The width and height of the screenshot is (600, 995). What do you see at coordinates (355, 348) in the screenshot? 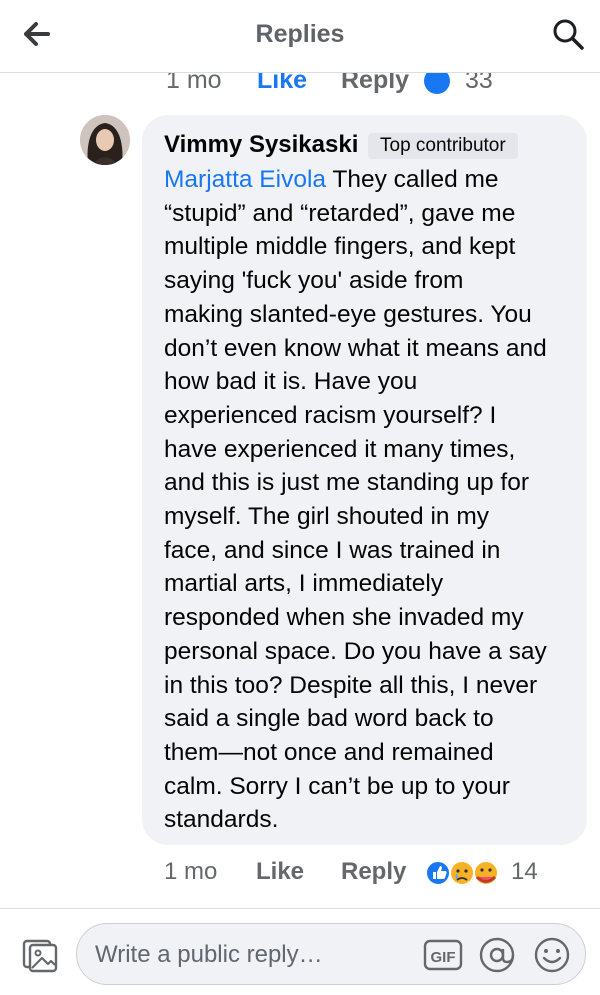
I see `comment-line: don’t even know what it means and` at bounding box center [355, 348].